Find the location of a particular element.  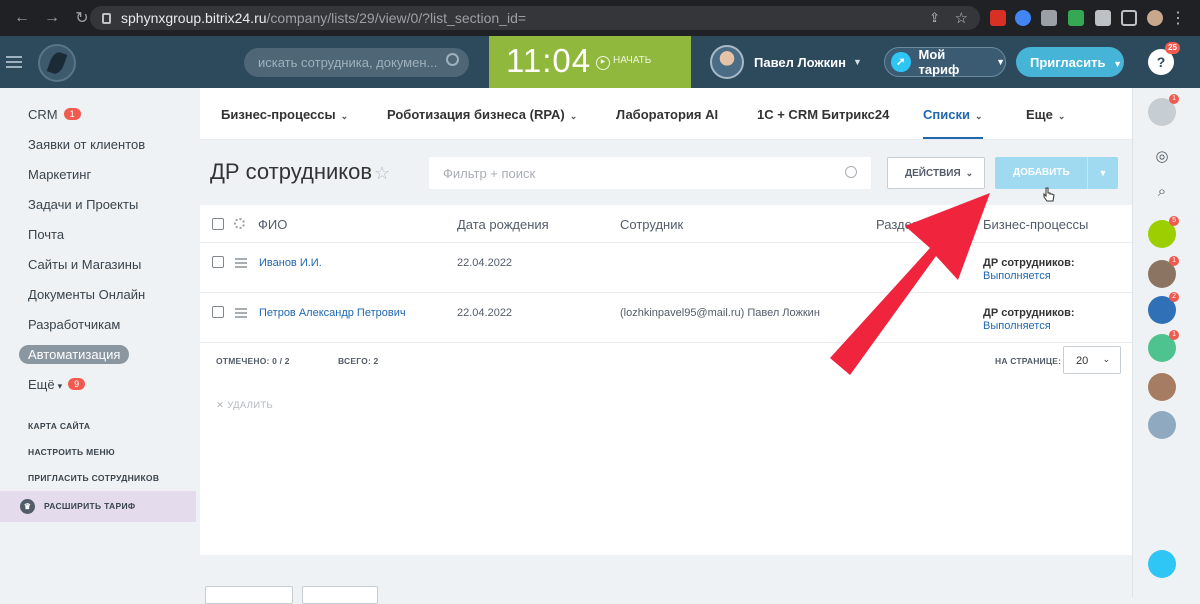

row-name-link: Иванов И.И. is located at coordinates (290, 263).